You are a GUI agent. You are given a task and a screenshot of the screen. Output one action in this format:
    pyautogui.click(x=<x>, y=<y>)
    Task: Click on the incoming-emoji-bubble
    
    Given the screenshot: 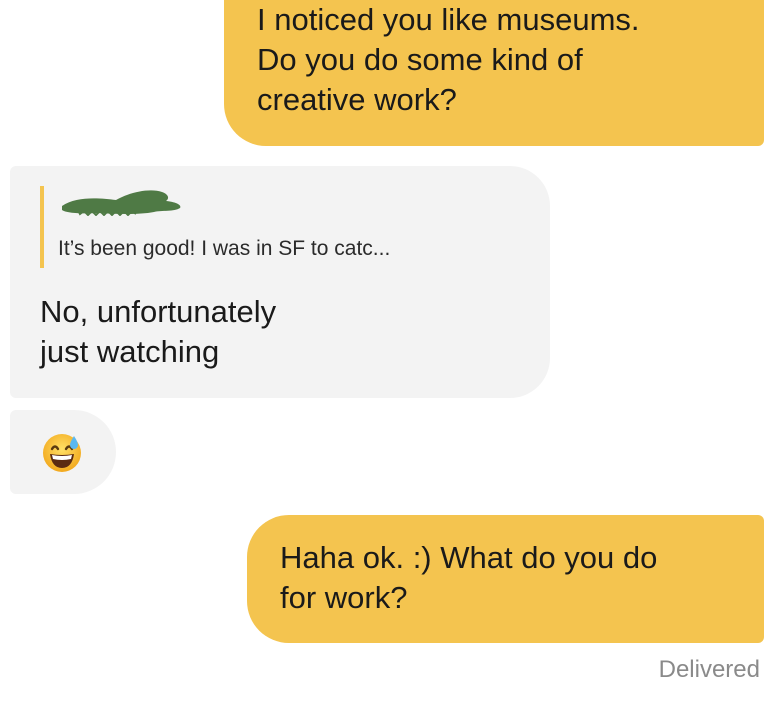 What is the action you would take?
    pyautogui.click(x=63, y=452)
    